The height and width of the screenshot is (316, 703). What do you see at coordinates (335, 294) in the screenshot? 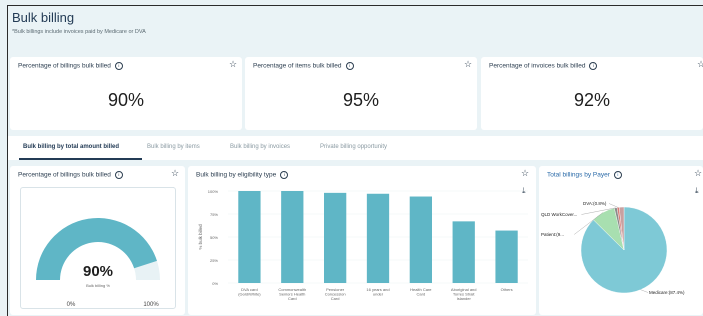
I see `x-tick-label: Pensioner Concession Card` at bounding box center [335, 294].